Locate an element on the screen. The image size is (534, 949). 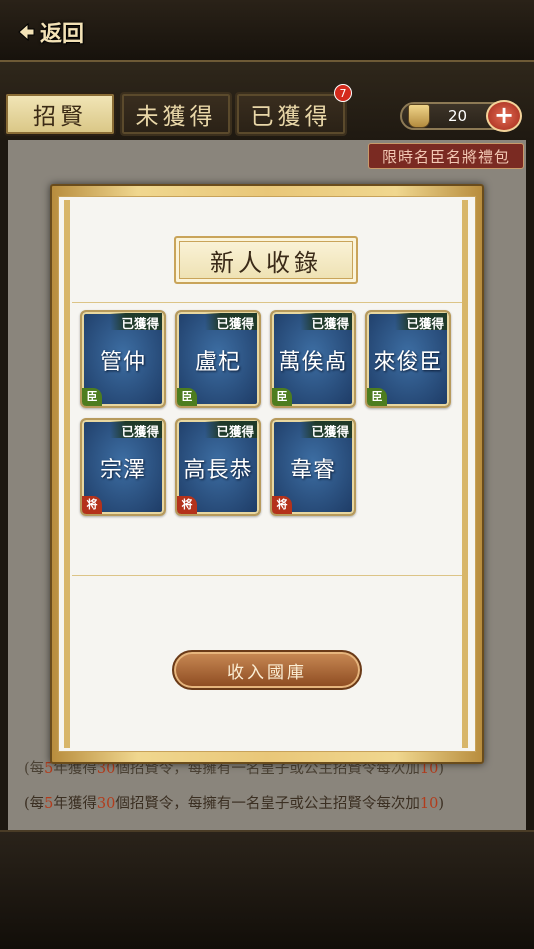
notification-badge: 7 is located at coordinates (343, 93).